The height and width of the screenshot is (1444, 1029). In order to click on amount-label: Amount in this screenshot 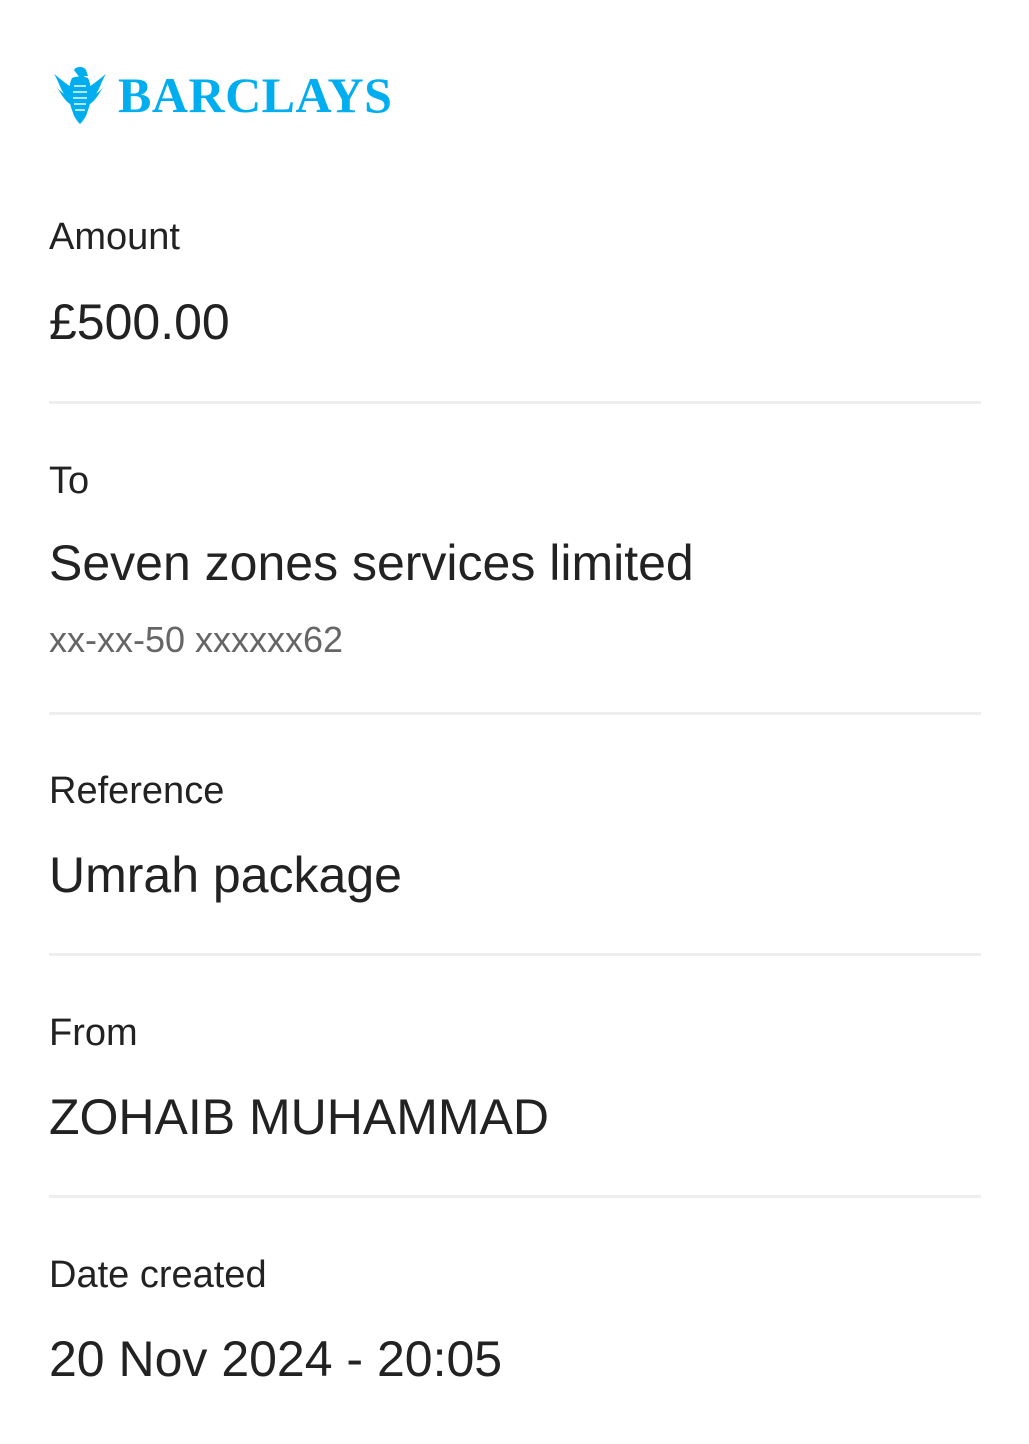, I will do `click(114, 237)`.